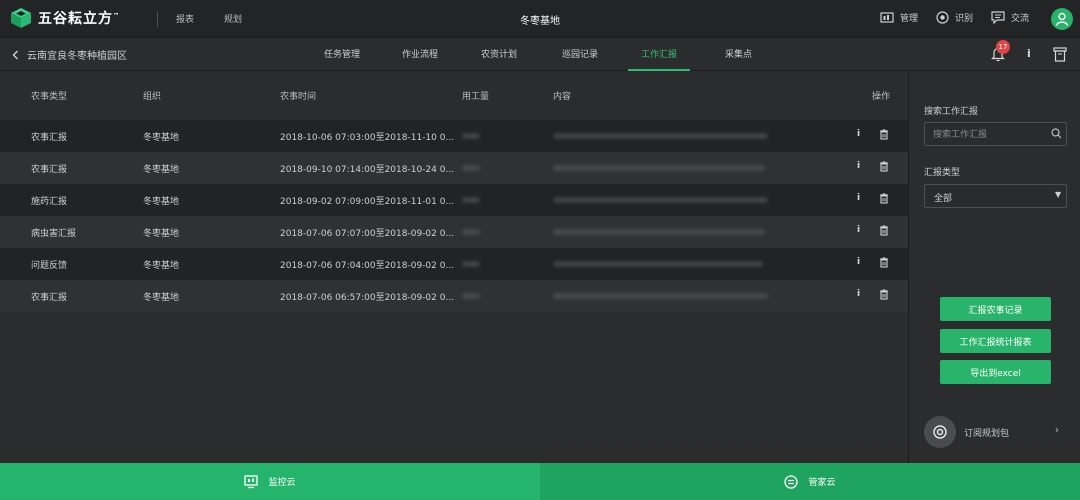 This screenshot has width=1080, height=500. What do you see at coordinates (540, 19) in the screenshot?
I see `top-bar: 五谷耘立方™ 报表 规划 冬枣基地 管理 识别 交流` at bounding box center [540, 19].